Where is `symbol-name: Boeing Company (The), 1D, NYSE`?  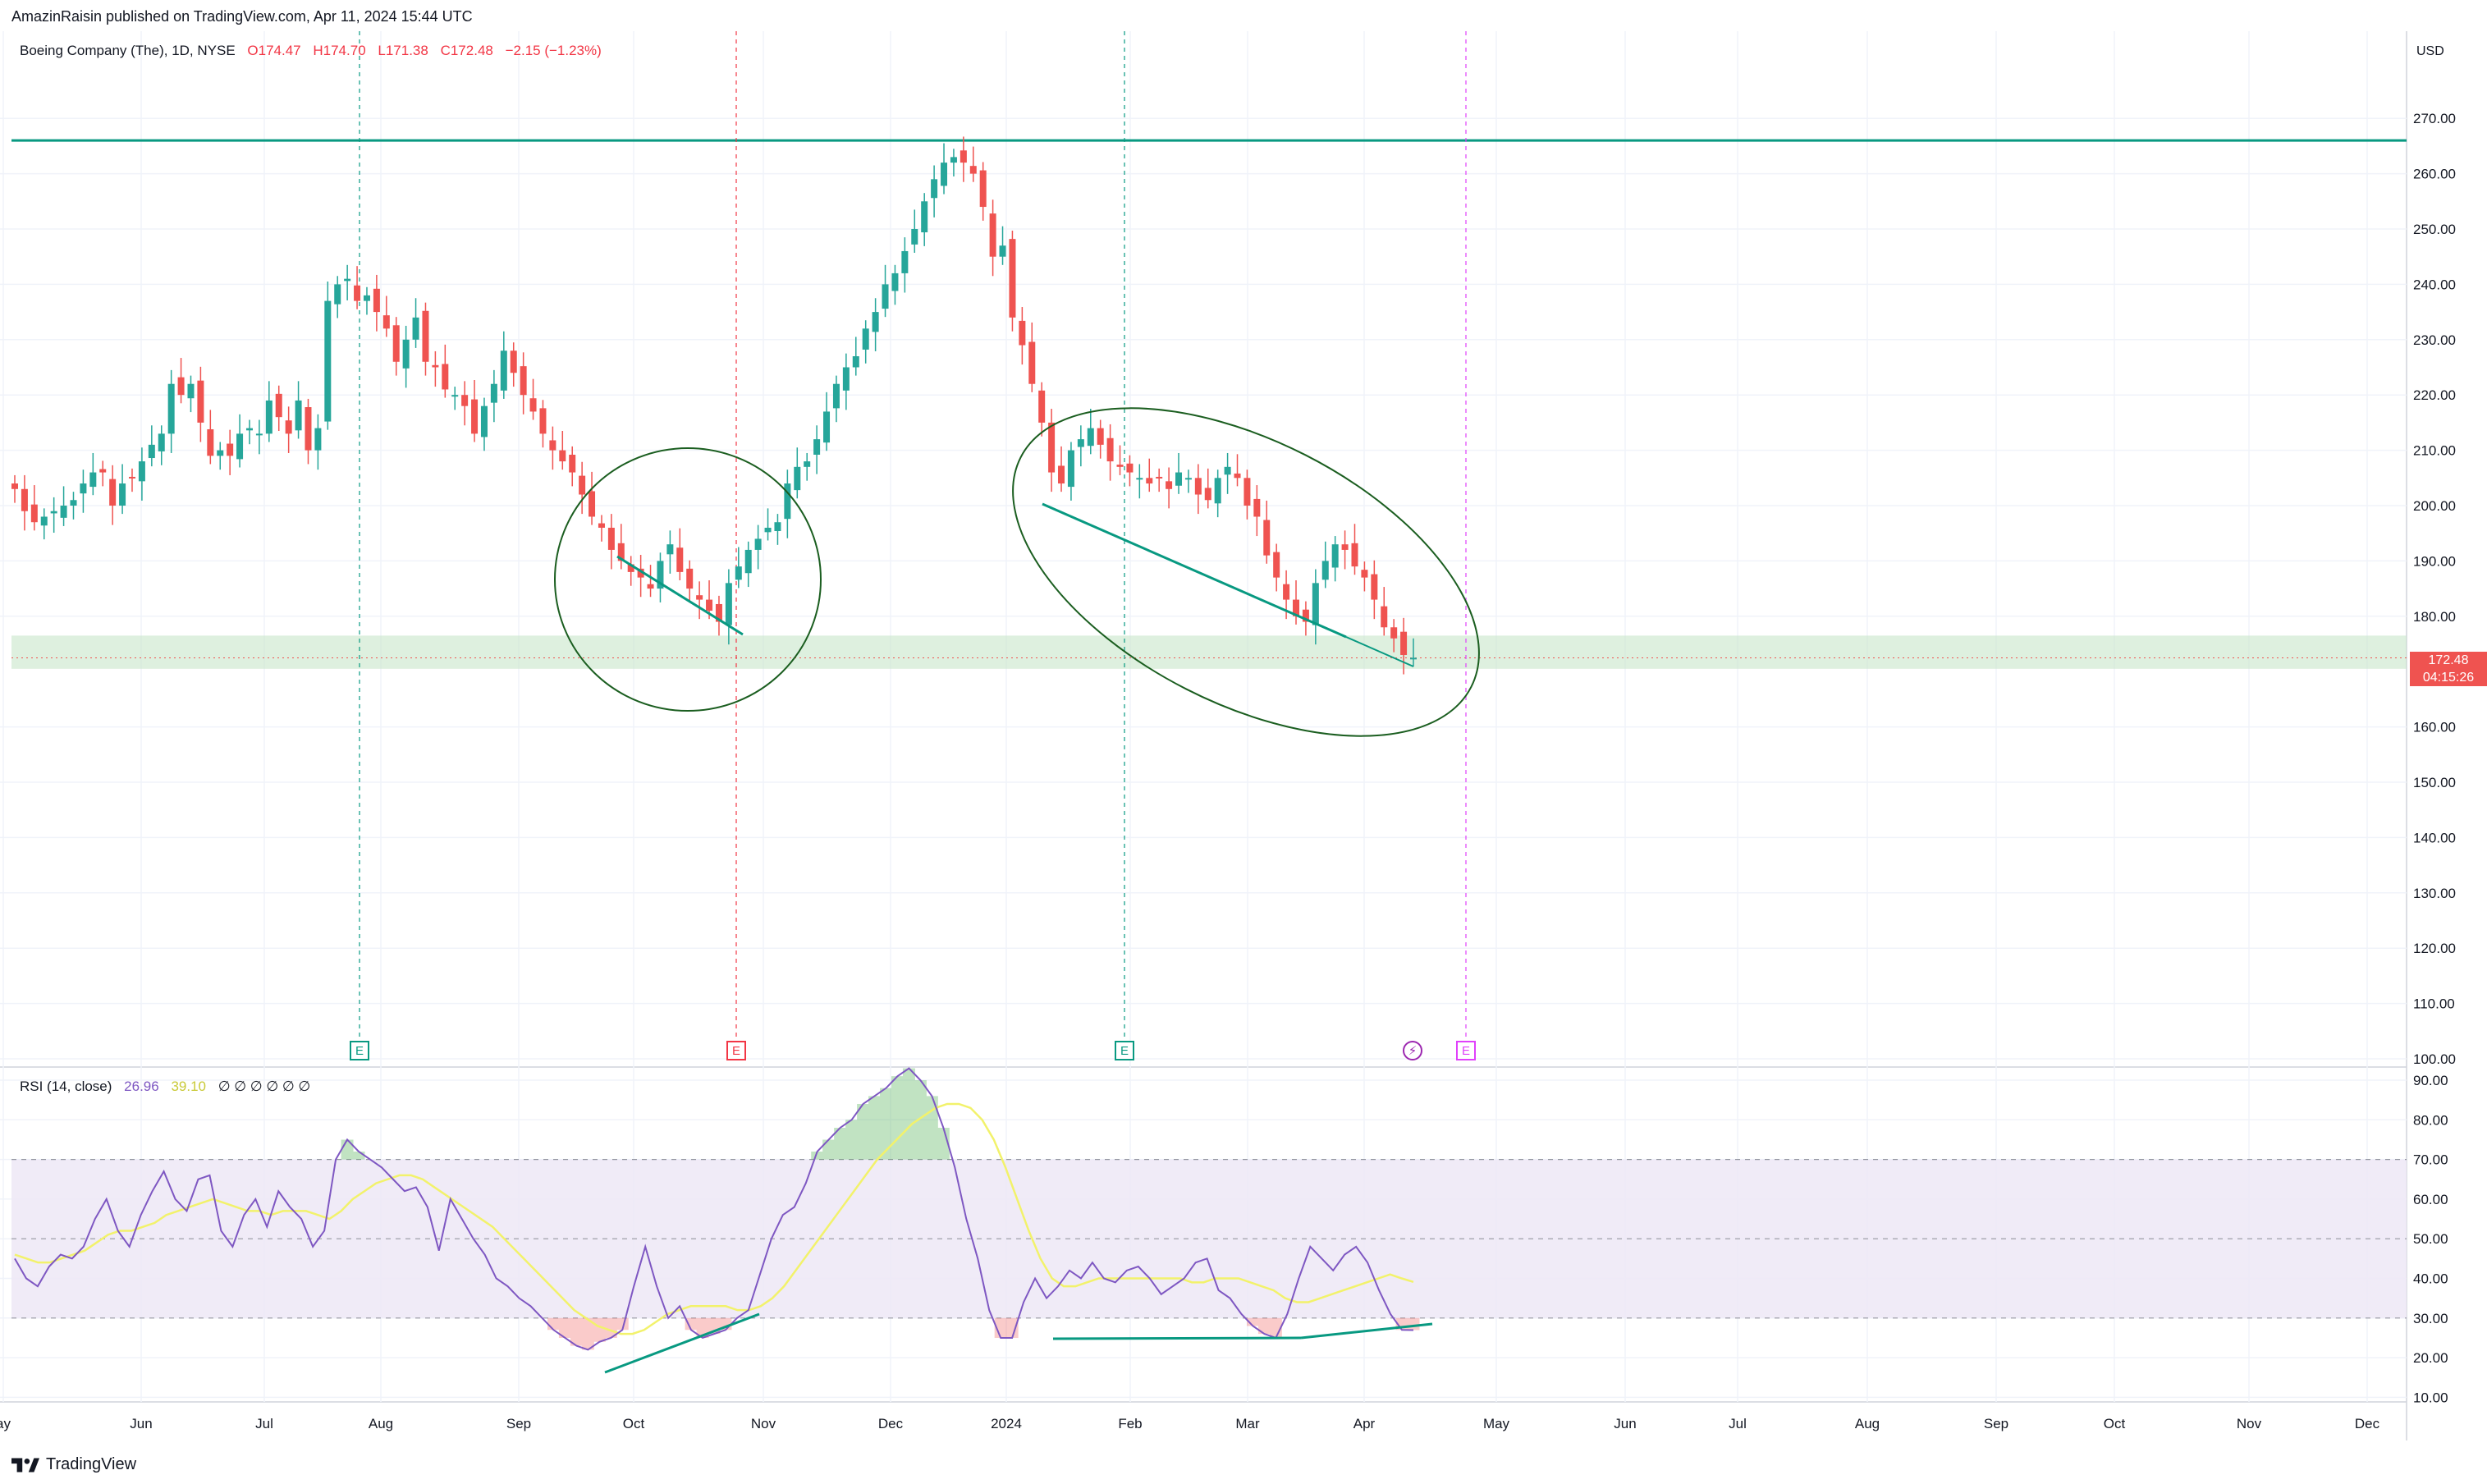 symbol-name: Boeing Company (The), 1D, NYSE is located at coordinates (128, 50).